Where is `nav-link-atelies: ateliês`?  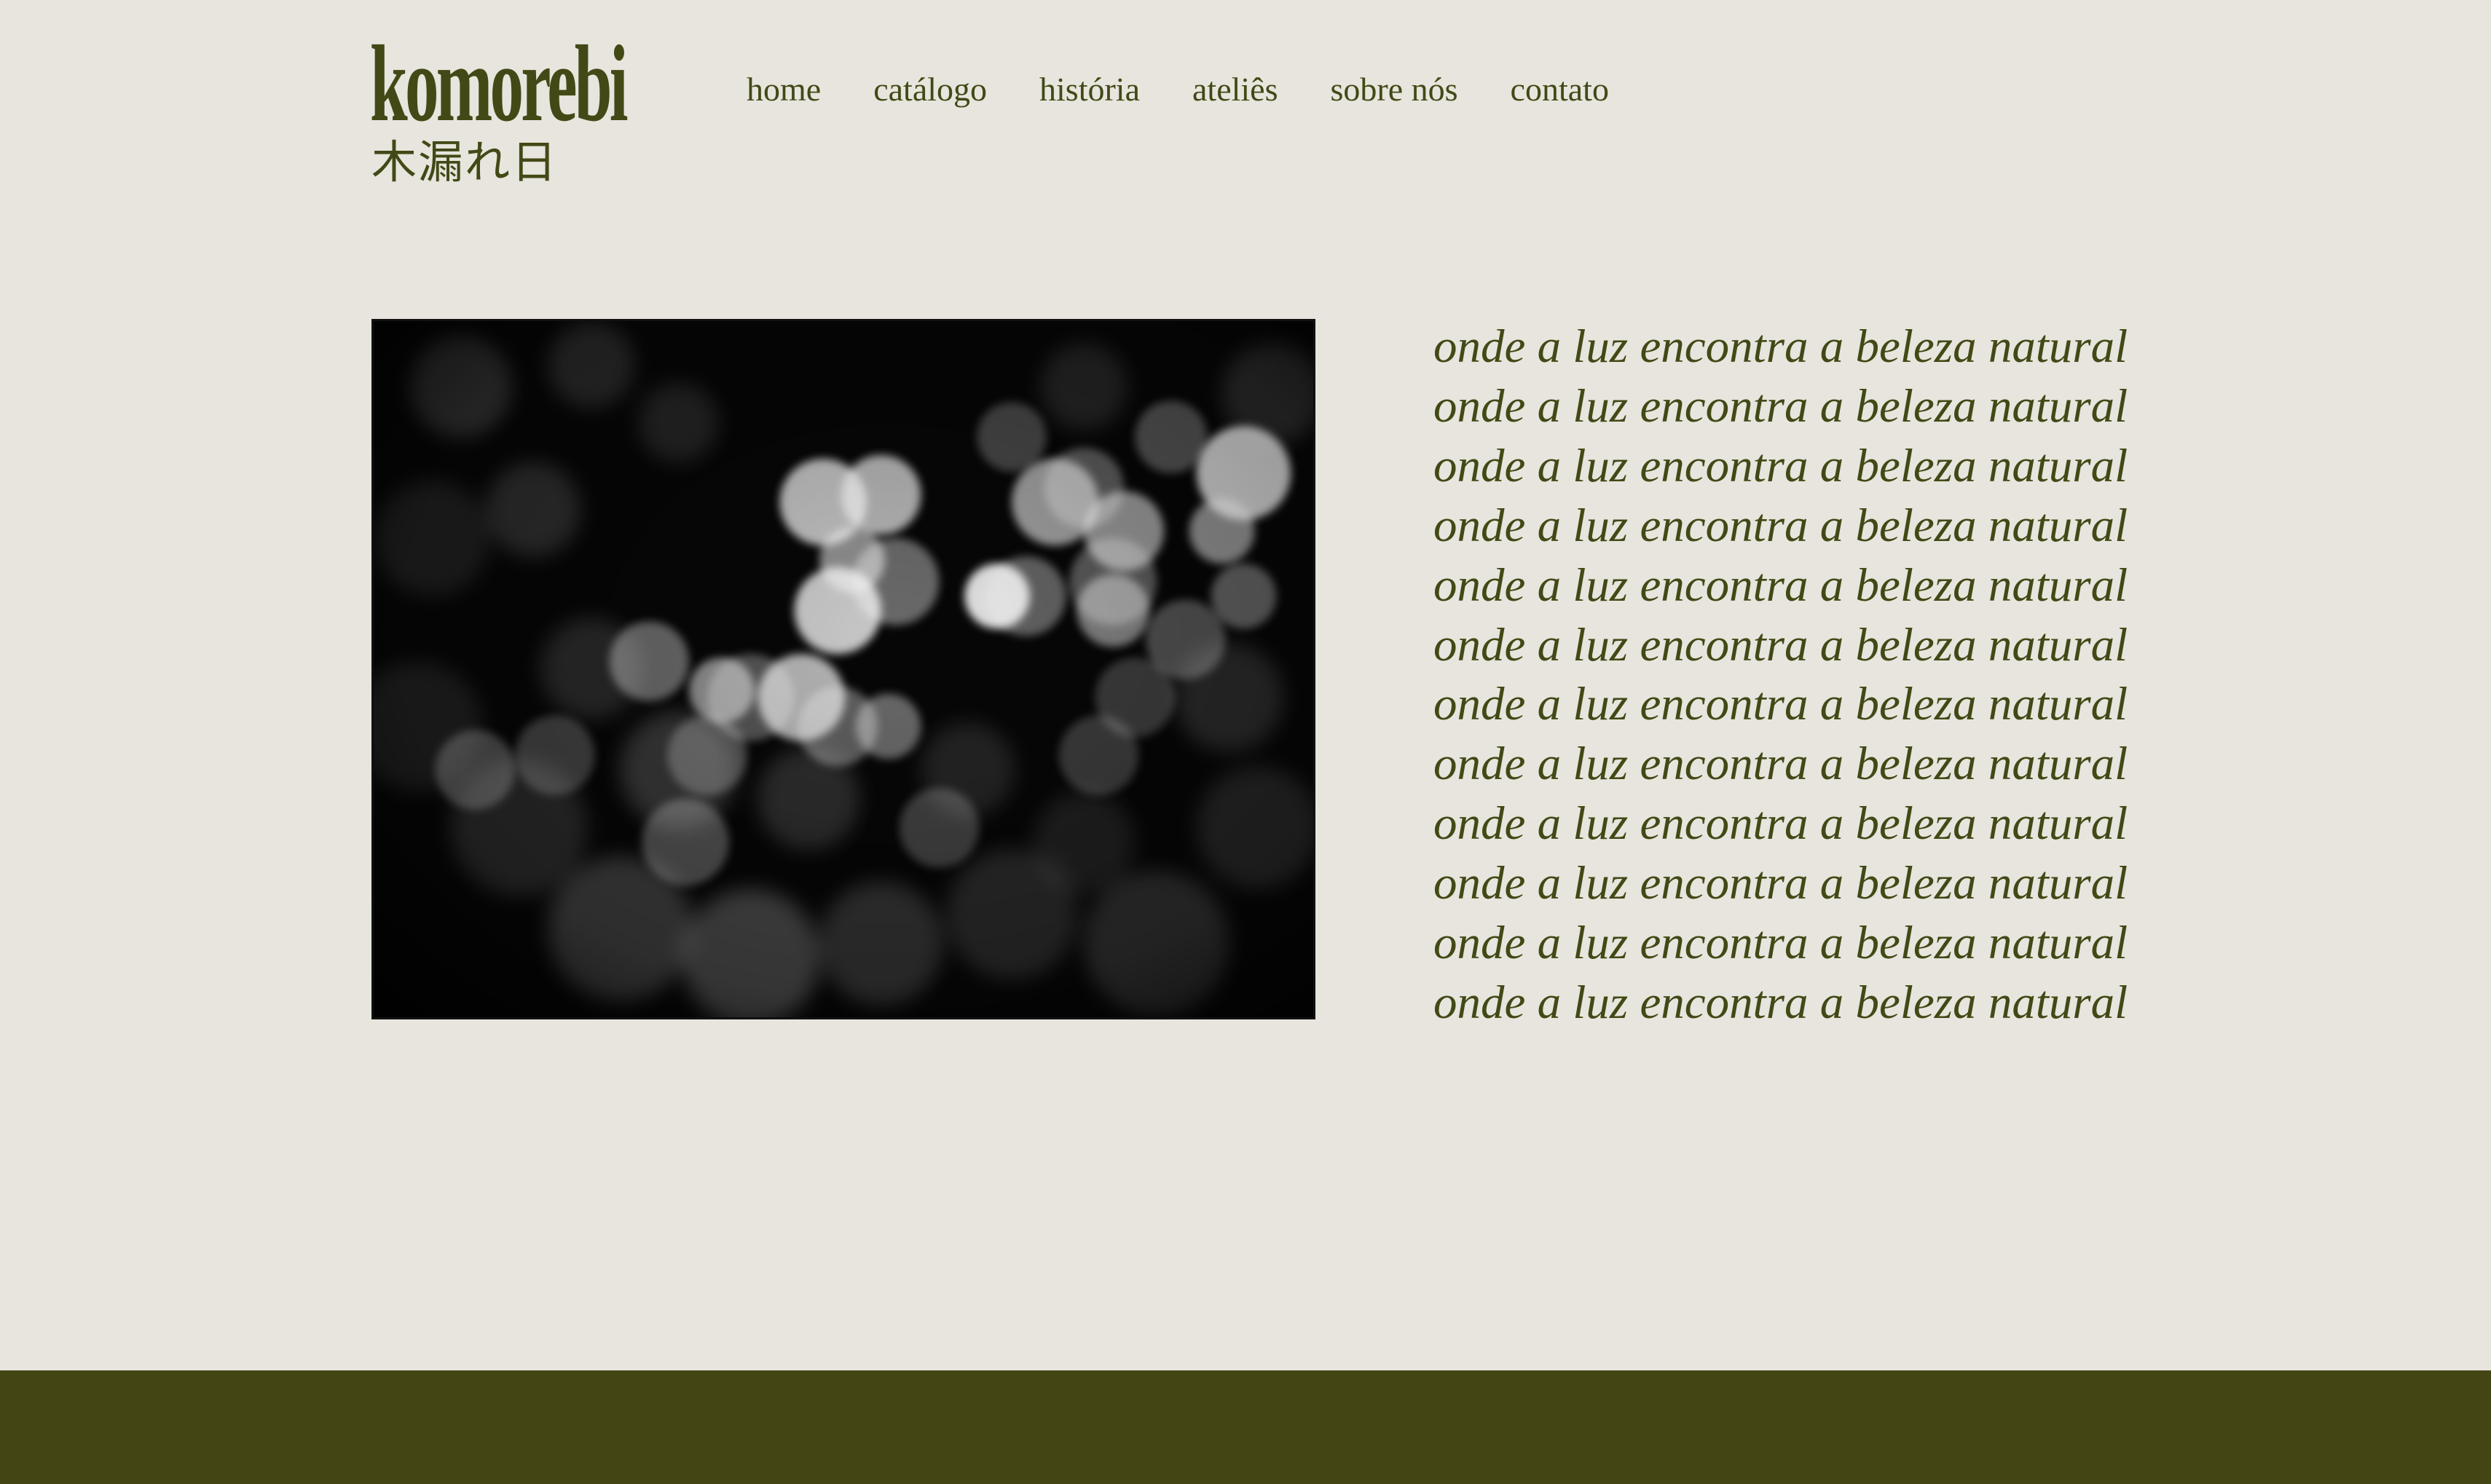
nav-link-atelies: ateliês is located at coordinates (1235, 89).